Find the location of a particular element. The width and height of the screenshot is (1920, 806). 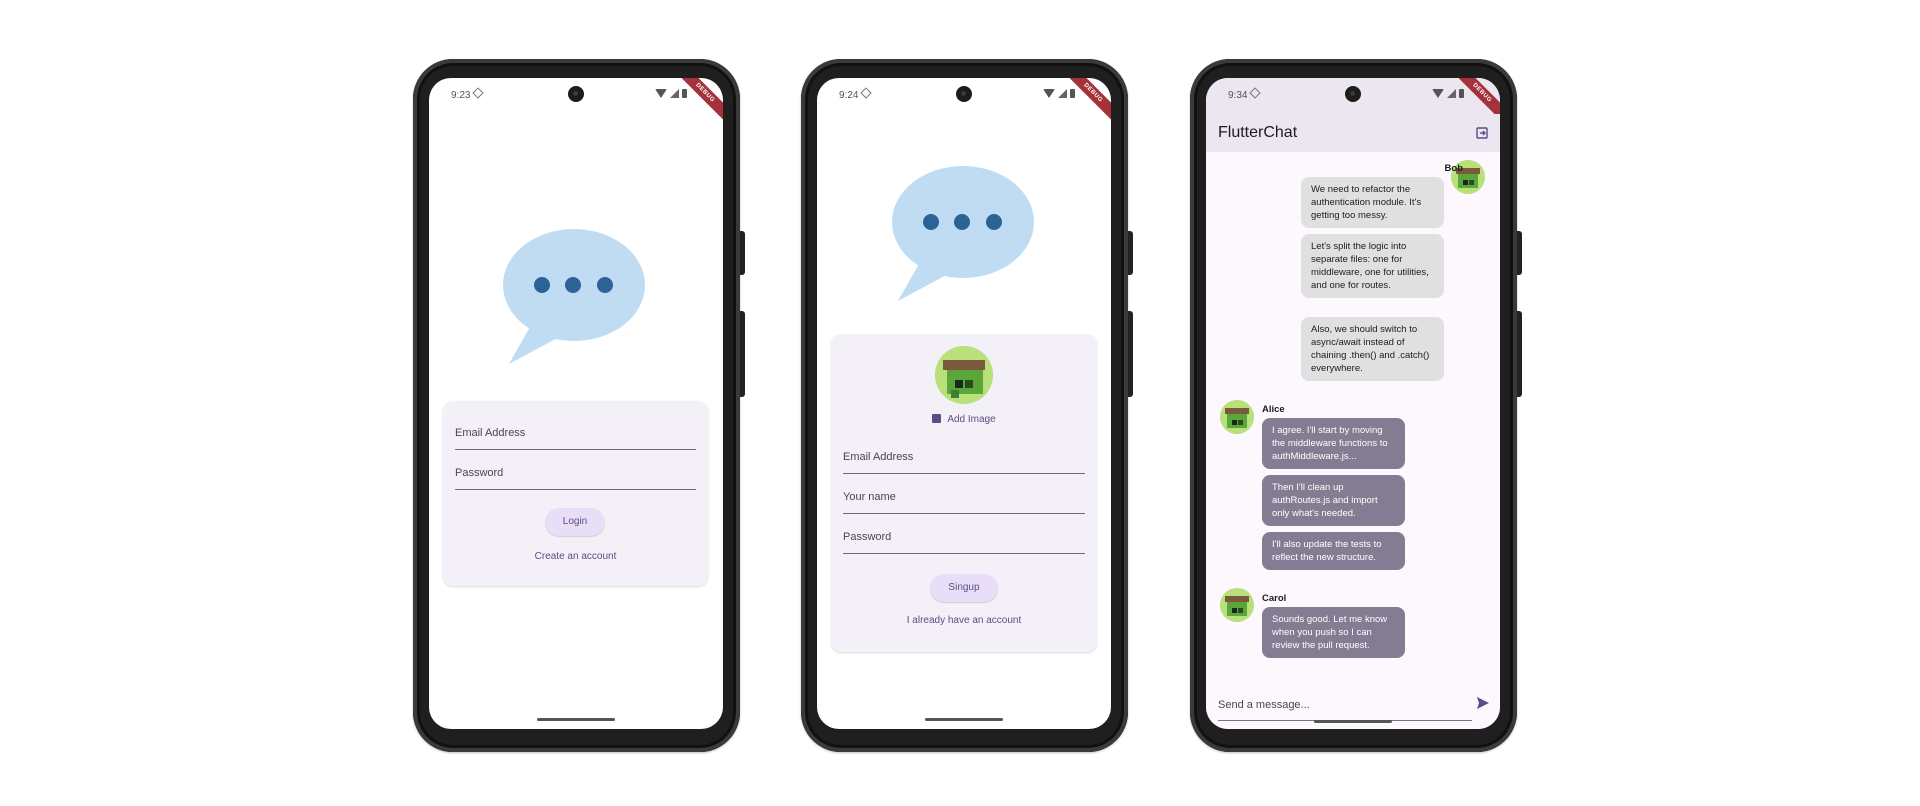

username-bob: Bob is located at coordinates (1453, 168).